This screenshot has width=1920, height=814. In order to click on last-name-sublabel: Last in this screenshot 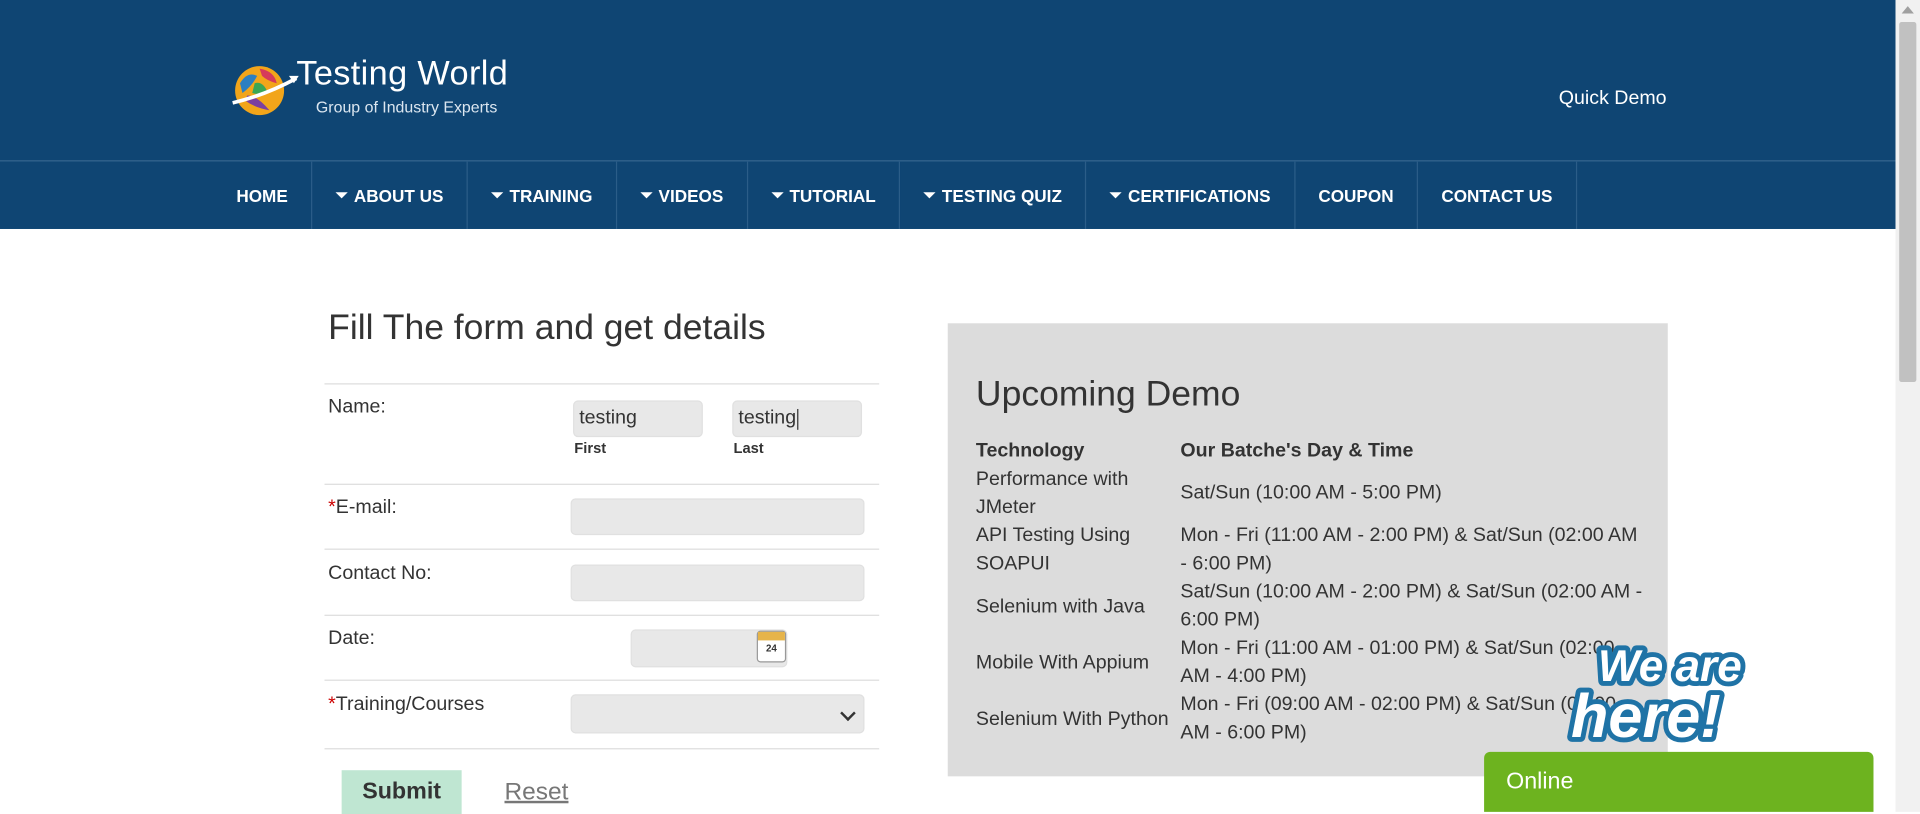, I will do `click(748, 448)`.